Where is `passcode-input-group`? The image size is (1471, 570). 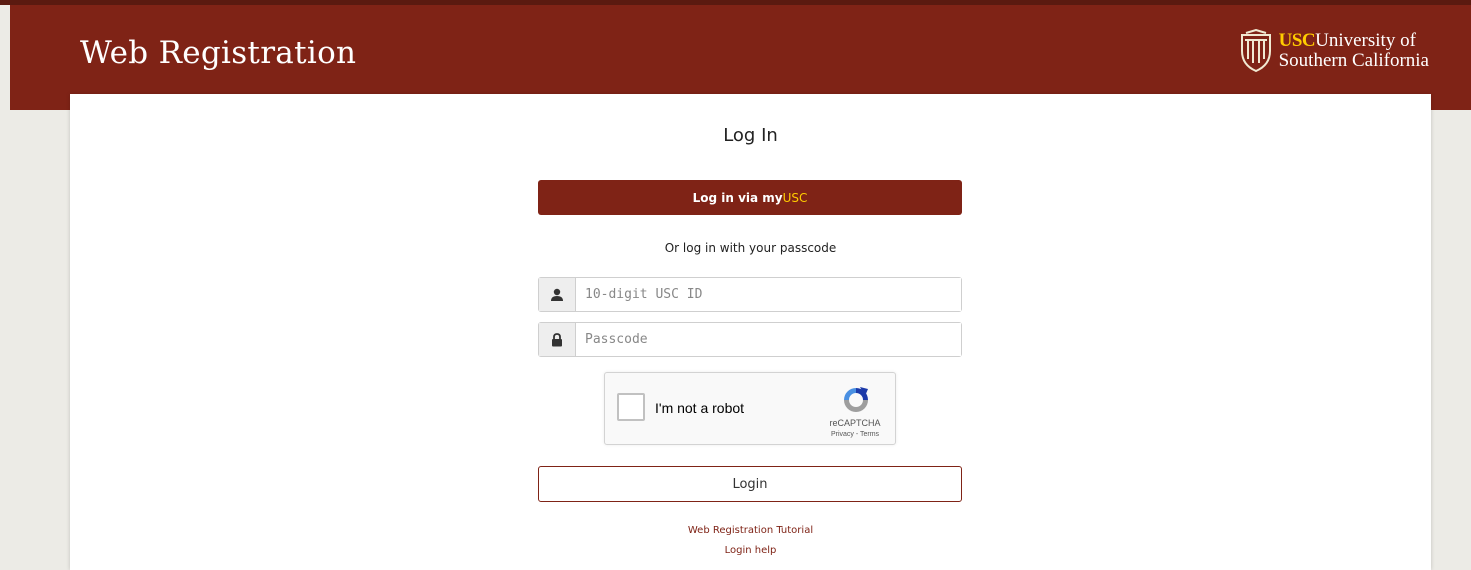 passcode-input-group is located at coordinates (750, 339).